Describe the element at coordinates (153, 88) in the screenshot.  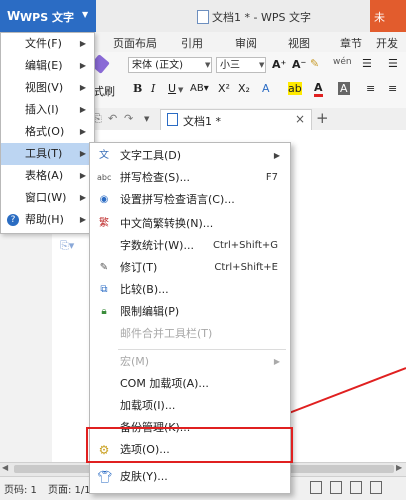
I see `italic-button: I` at that location.